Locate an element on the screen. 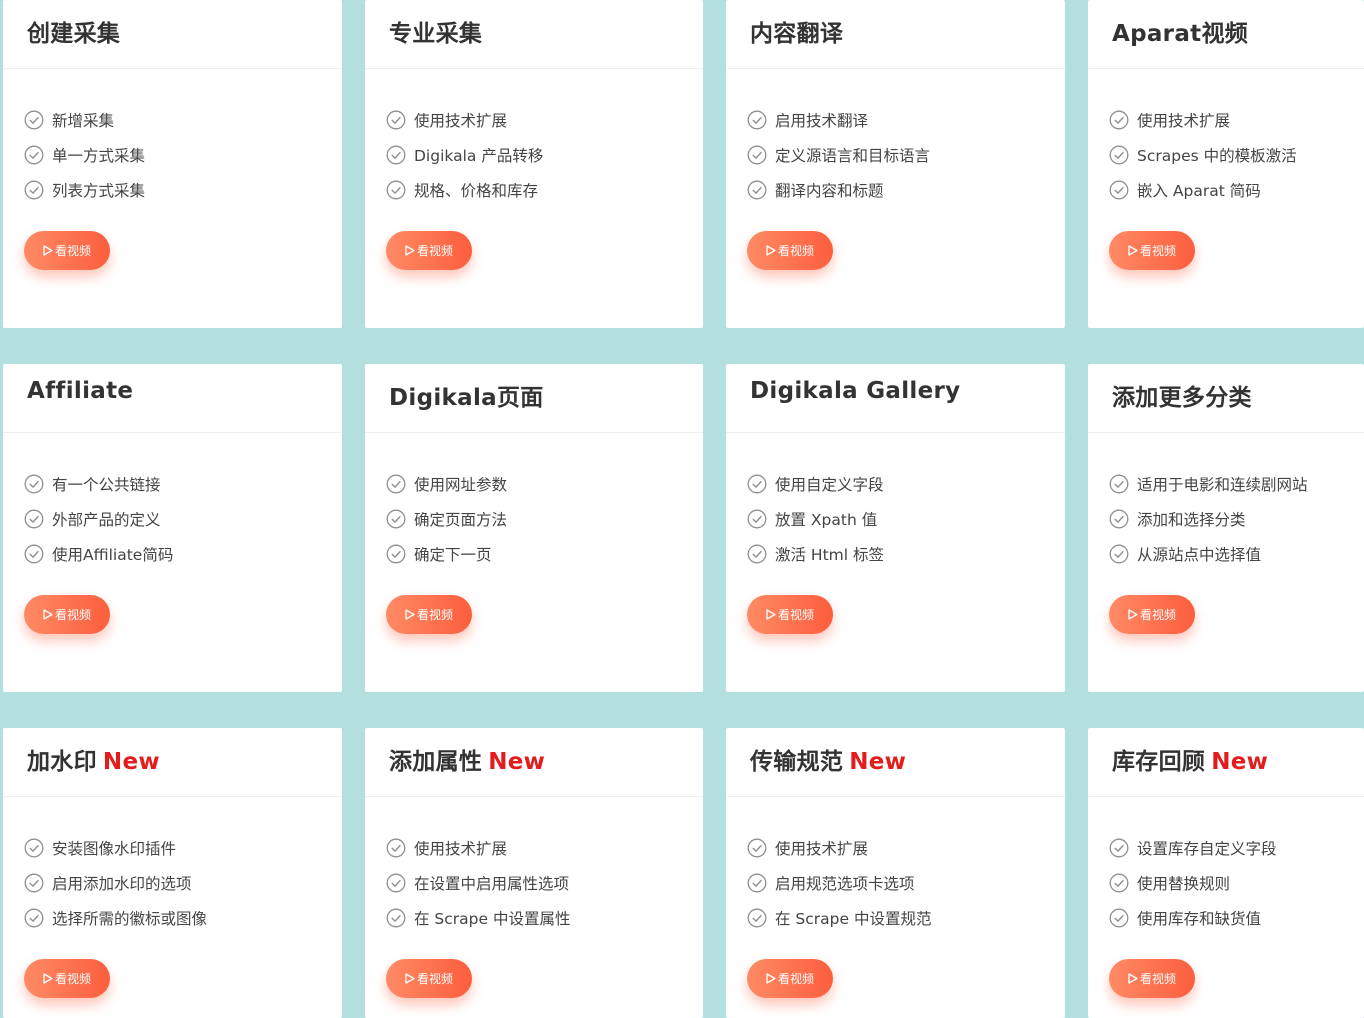 Image resolution: width=1364 pixels, height=1018 pixels. feature-list: 安装图像水印插件 启用添加水印的选项 选择所需的徽标或图像 is located at coordinates (115, 882).